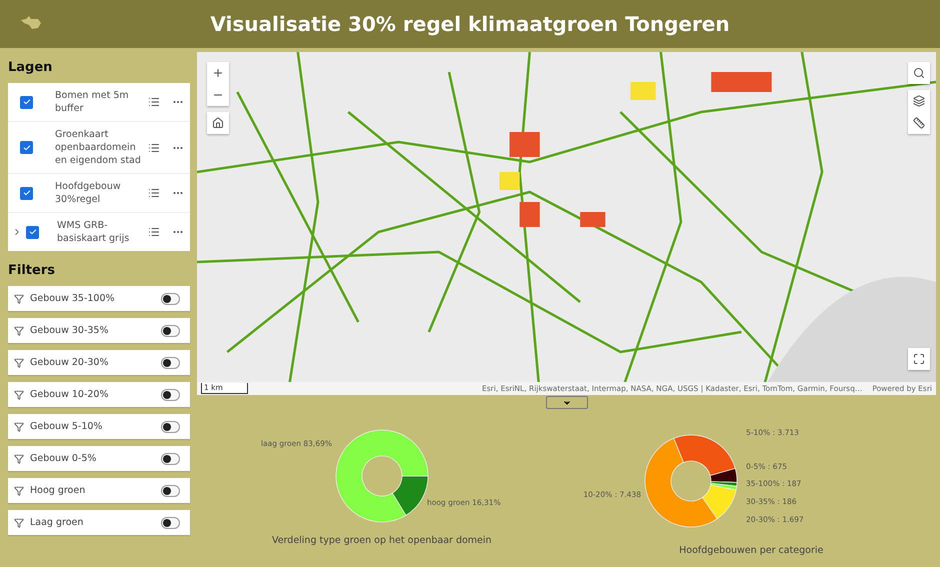 This screenshot has height=567, width=940. I want to click on chart-caption: Hoofdgebouwen per categorie, so click(751, 550).